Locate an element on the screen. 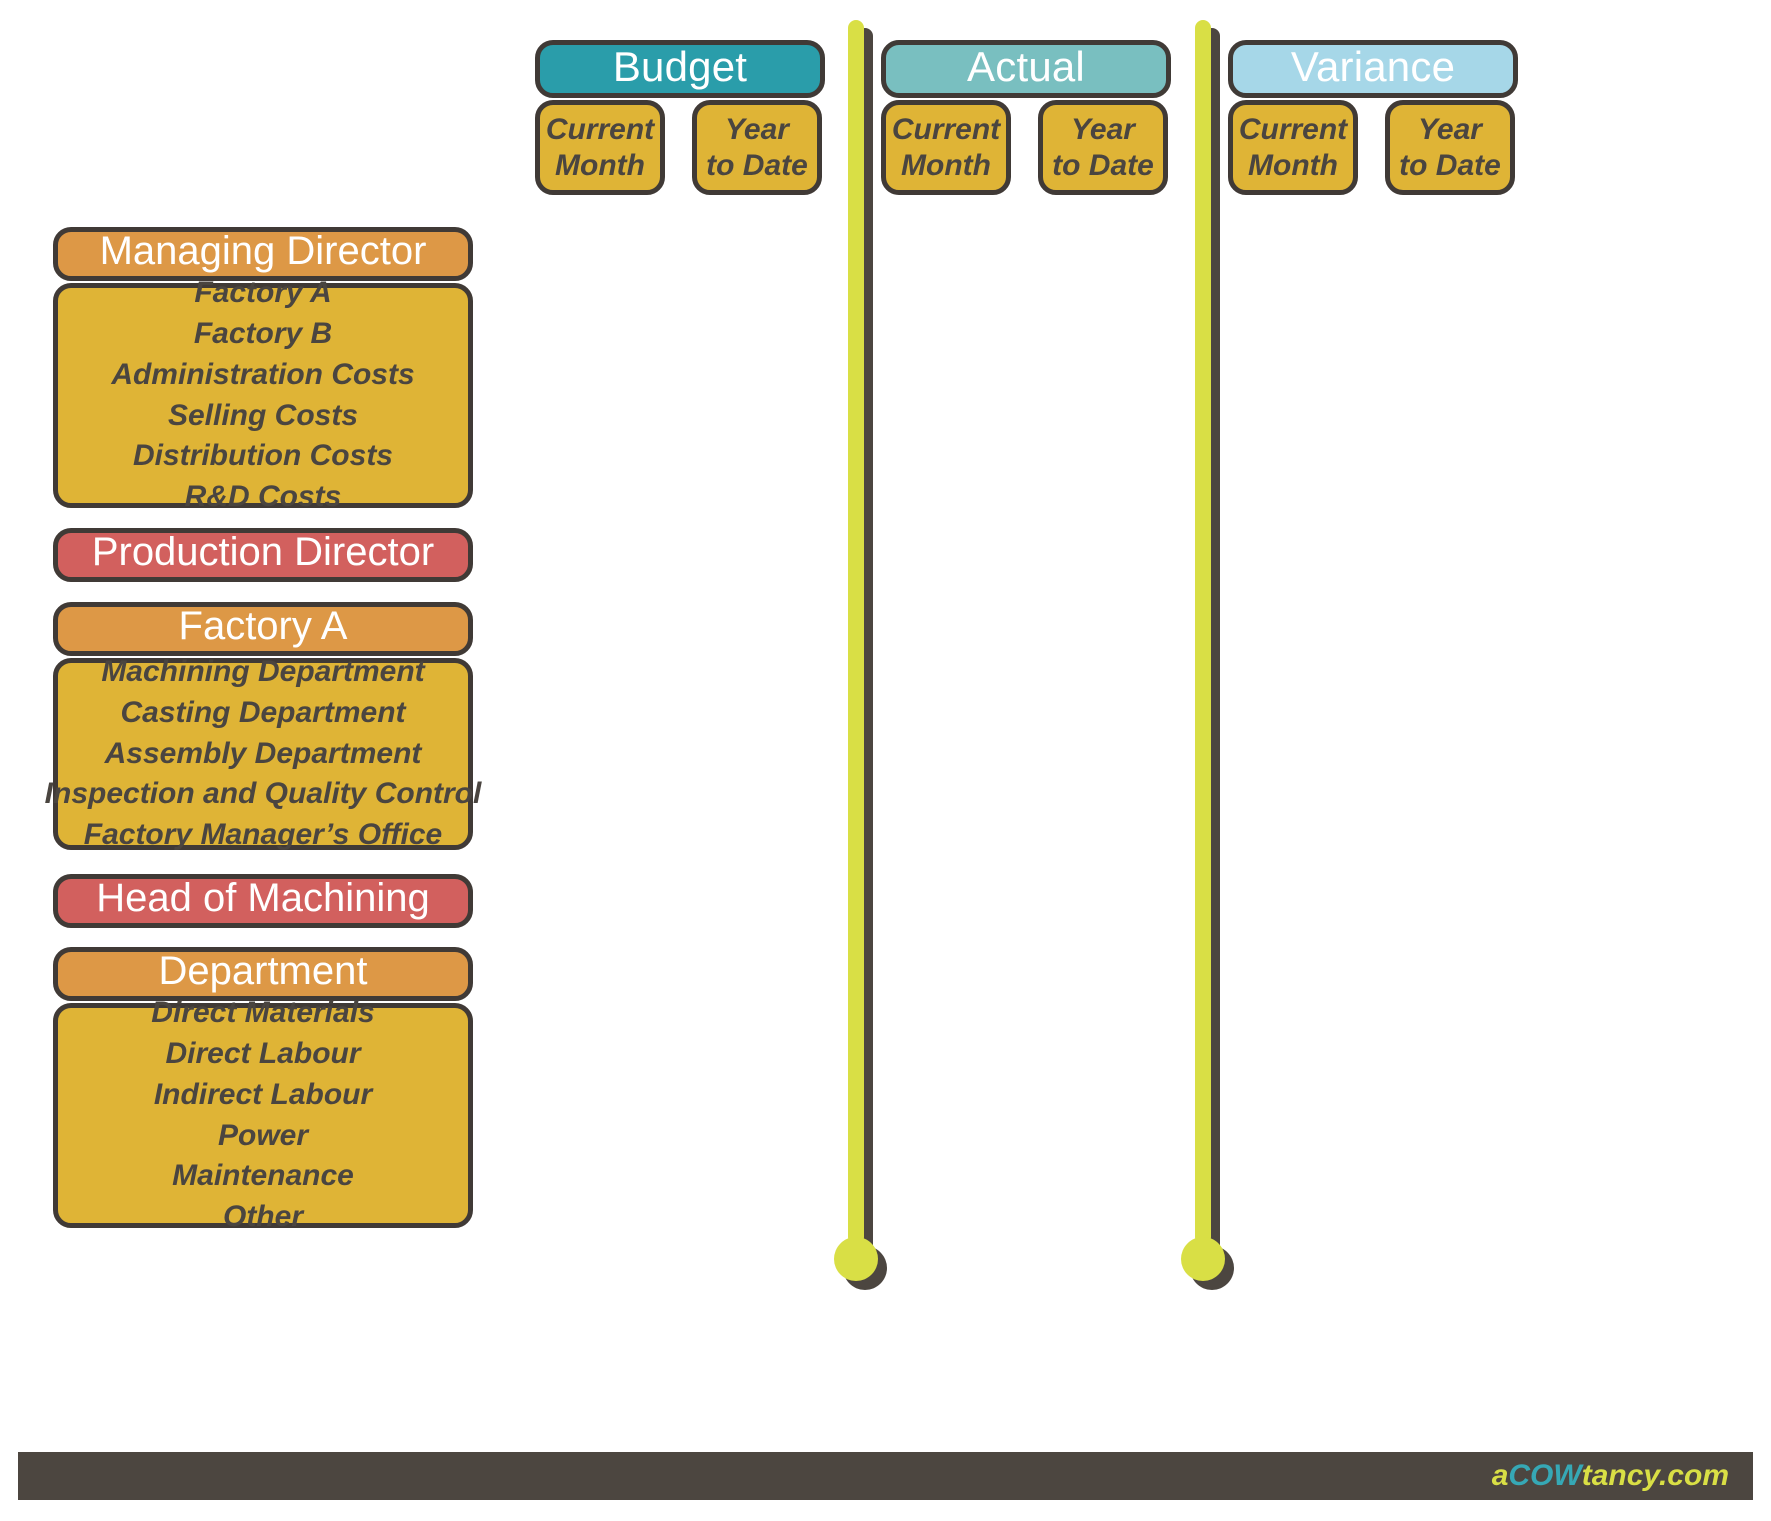  list-item: Inspection and Quality Control is located at coordinates (263, 794).